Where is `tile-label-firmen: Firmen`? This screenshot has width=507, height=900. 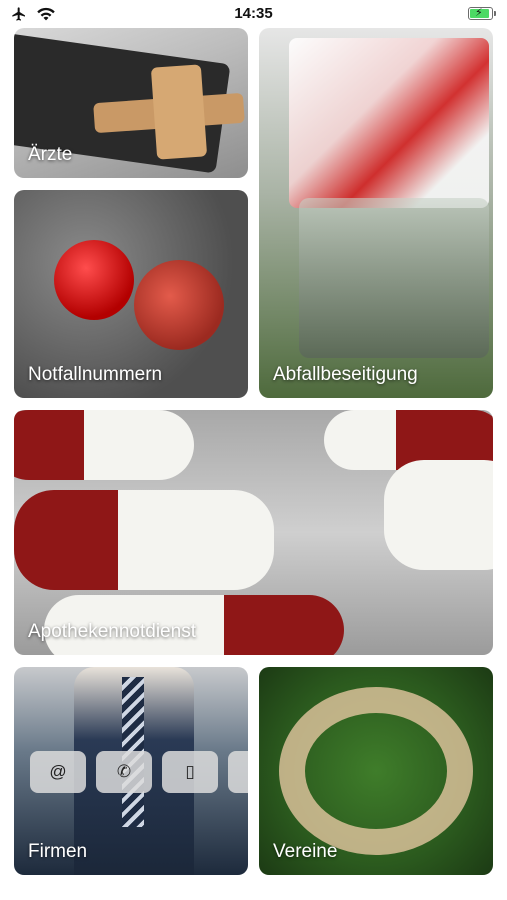 tile-label-firmen: Firmen is located at coordinates (58, 851).